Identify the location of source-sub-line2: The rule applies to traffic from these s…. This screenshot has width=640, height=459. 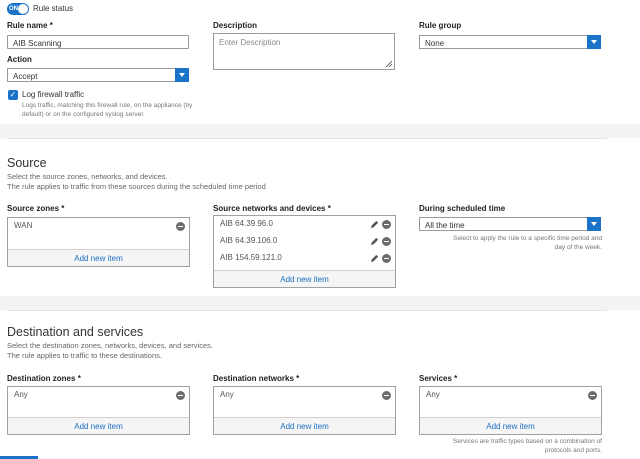
(136, 186).